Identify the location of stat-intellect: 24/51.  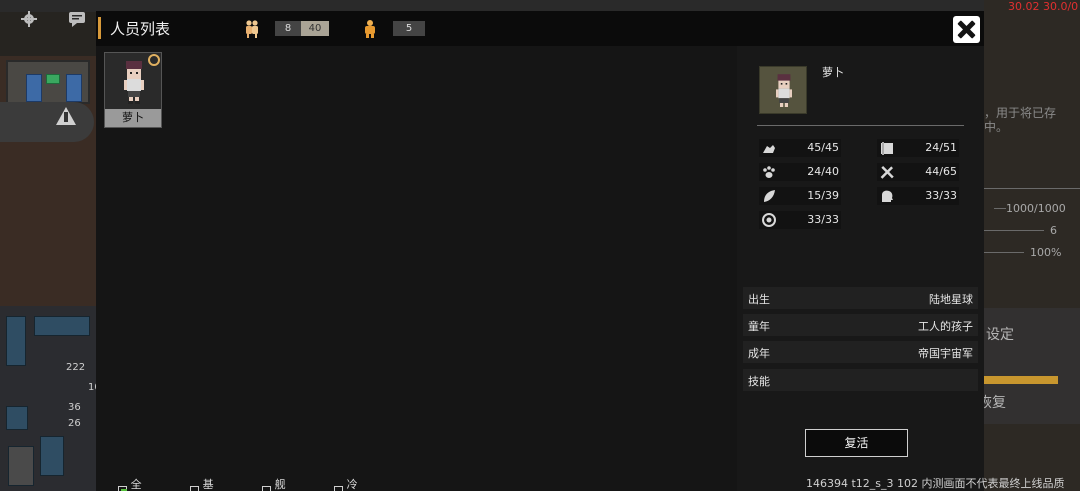
(918, 148).